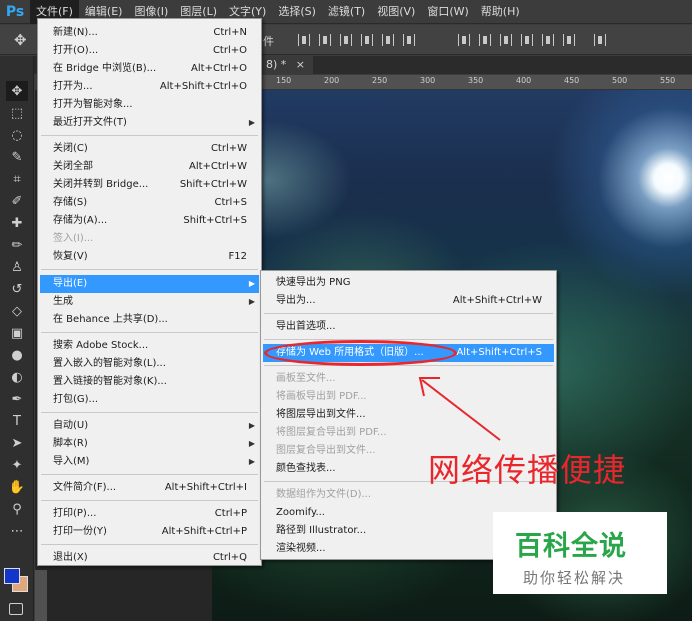 The width and height of the screenshot is (692, 621). Describe the element at coordinates (17, 333) in the screenshot. I see `gradient-tool-icon: ▣` at that location.